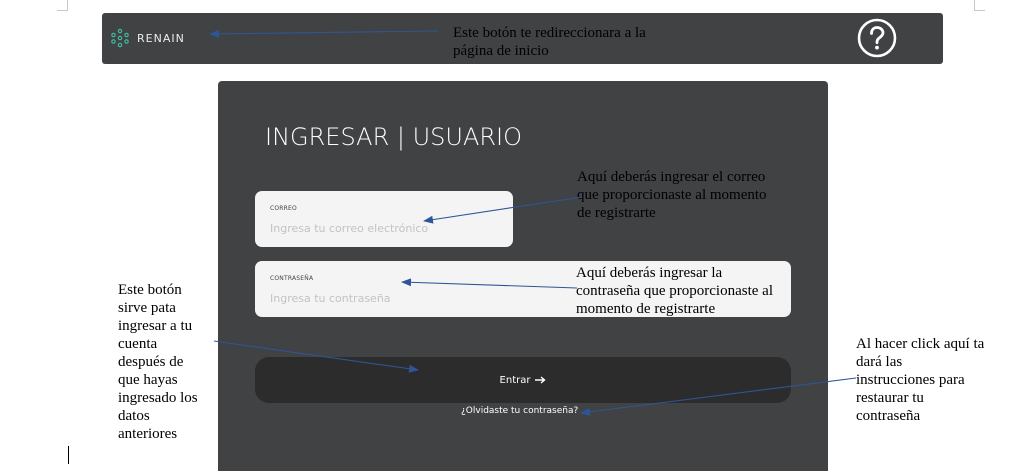  What do you see at coordinates (489, 283) in the screenshot?
I see `arrow-to-password` at bounding box center [489, 283].